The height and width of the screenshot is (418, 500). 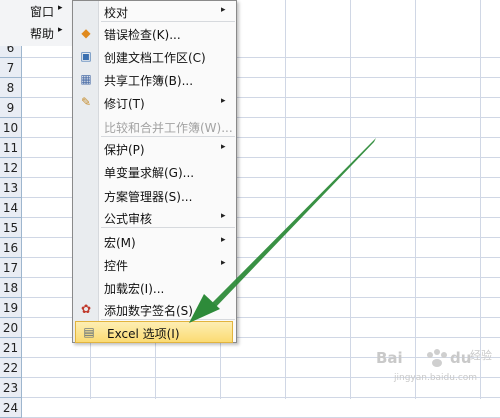 I want to click on watermark-jingyan: 经验, so click(x=481, y=355).